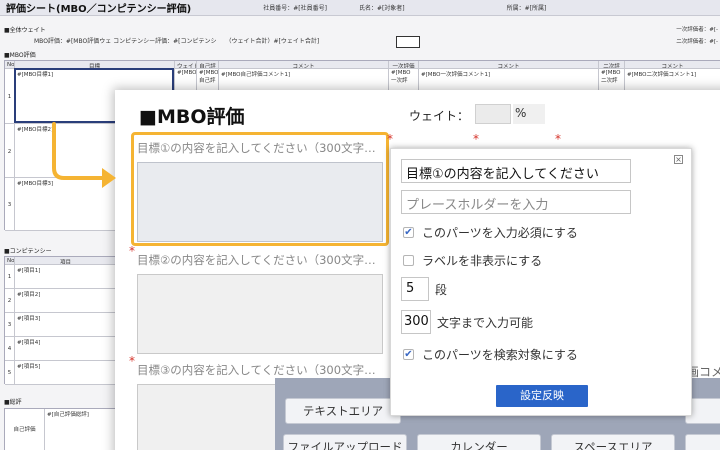 This screenshot has width=720, height=450. What do you see at coordinates (66, 349) in the screenshot?
I see `comp-item-cell: #[項目4]` at bounding box center [66, 349].